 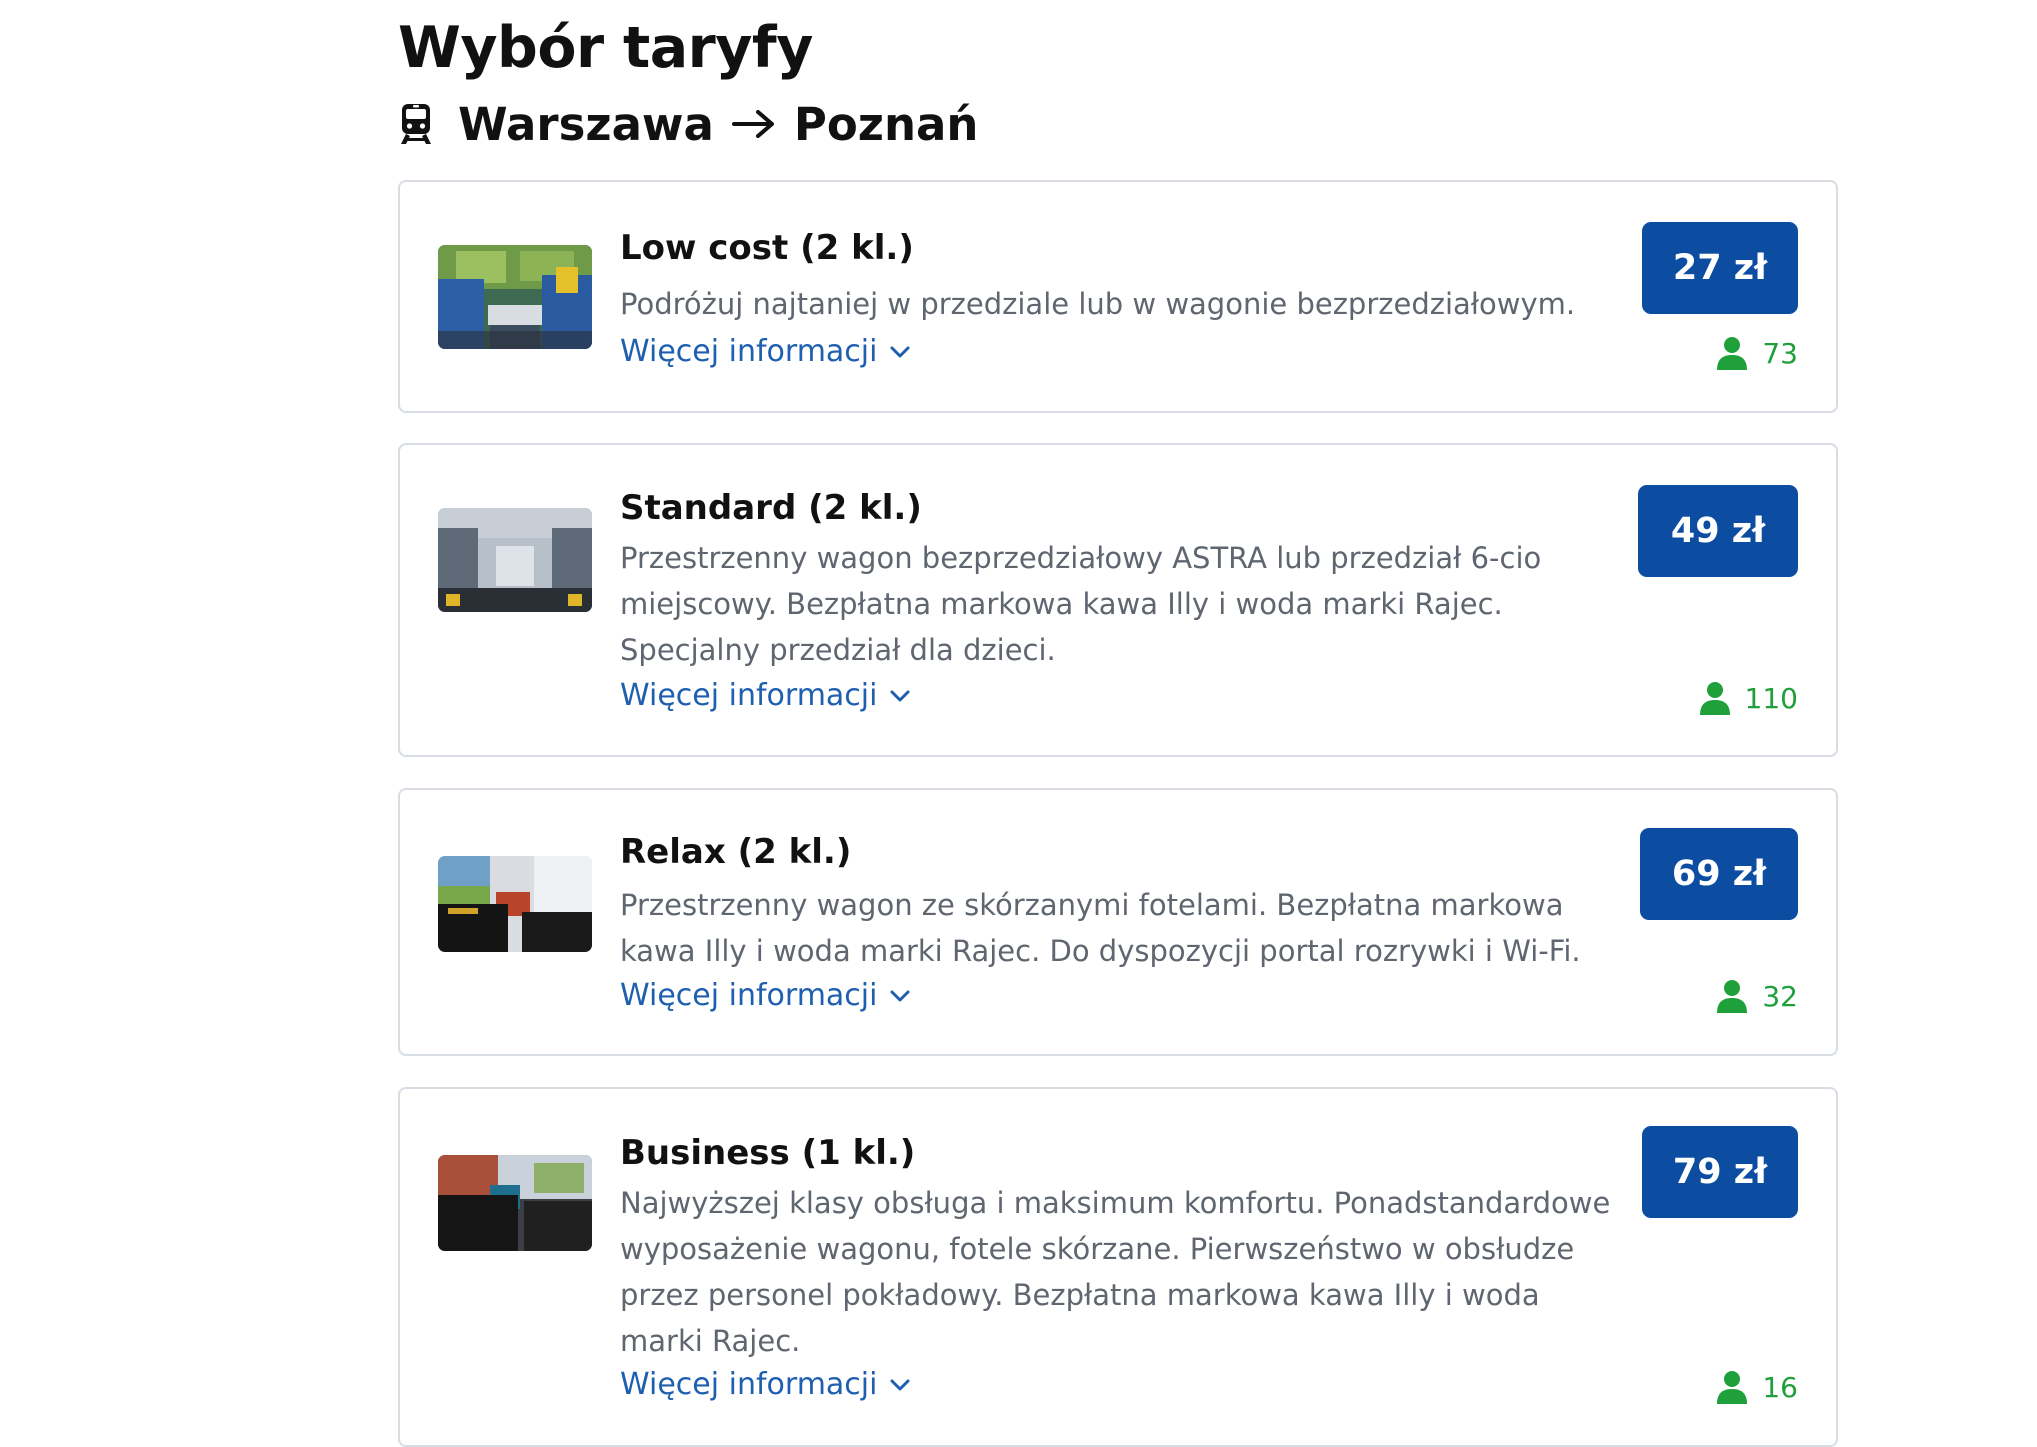 I want to click on available-seats: 16, so click(x=1757, y=1387).